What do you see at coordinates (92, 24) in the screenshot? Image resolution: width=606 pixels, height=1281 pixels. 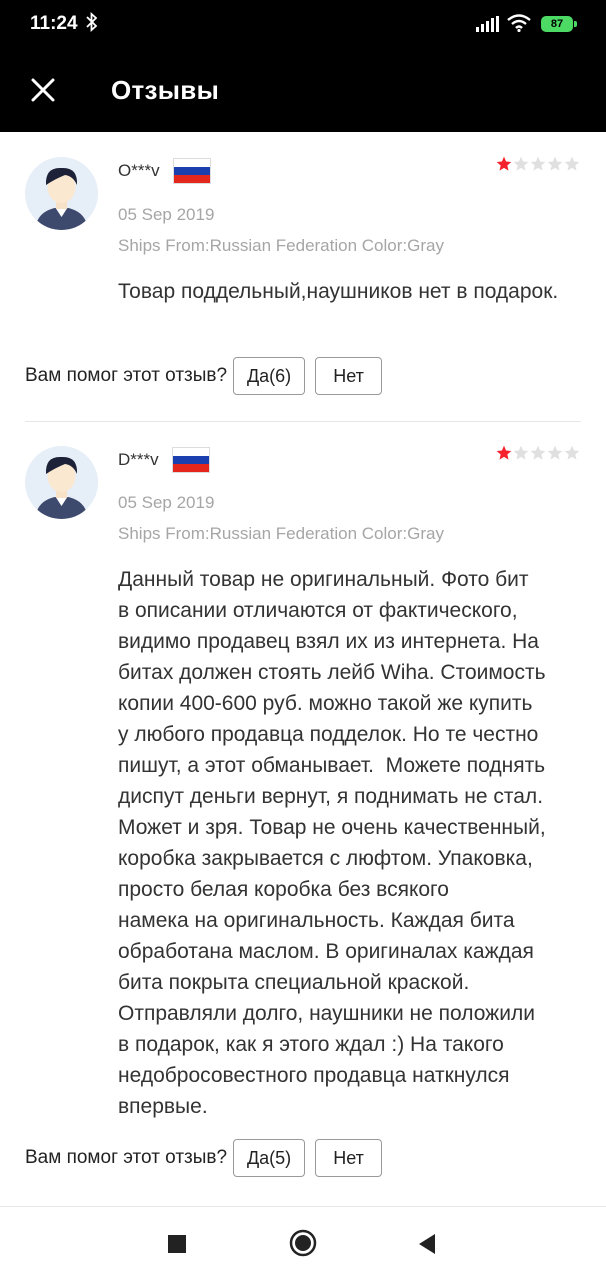 I see `bluetooth-icon` at bounding box center [92, 24].